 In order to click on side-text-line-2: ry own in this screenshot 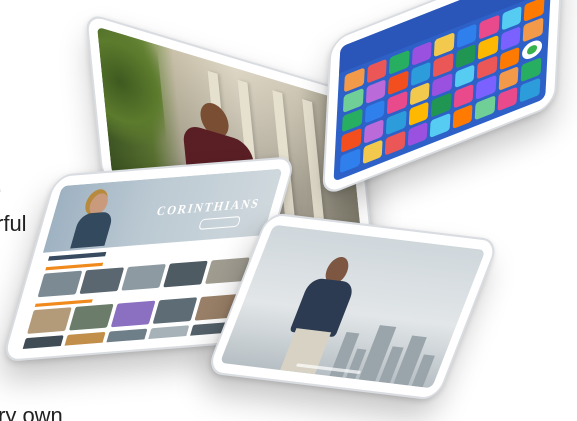, I will do `click(31, 412)`.